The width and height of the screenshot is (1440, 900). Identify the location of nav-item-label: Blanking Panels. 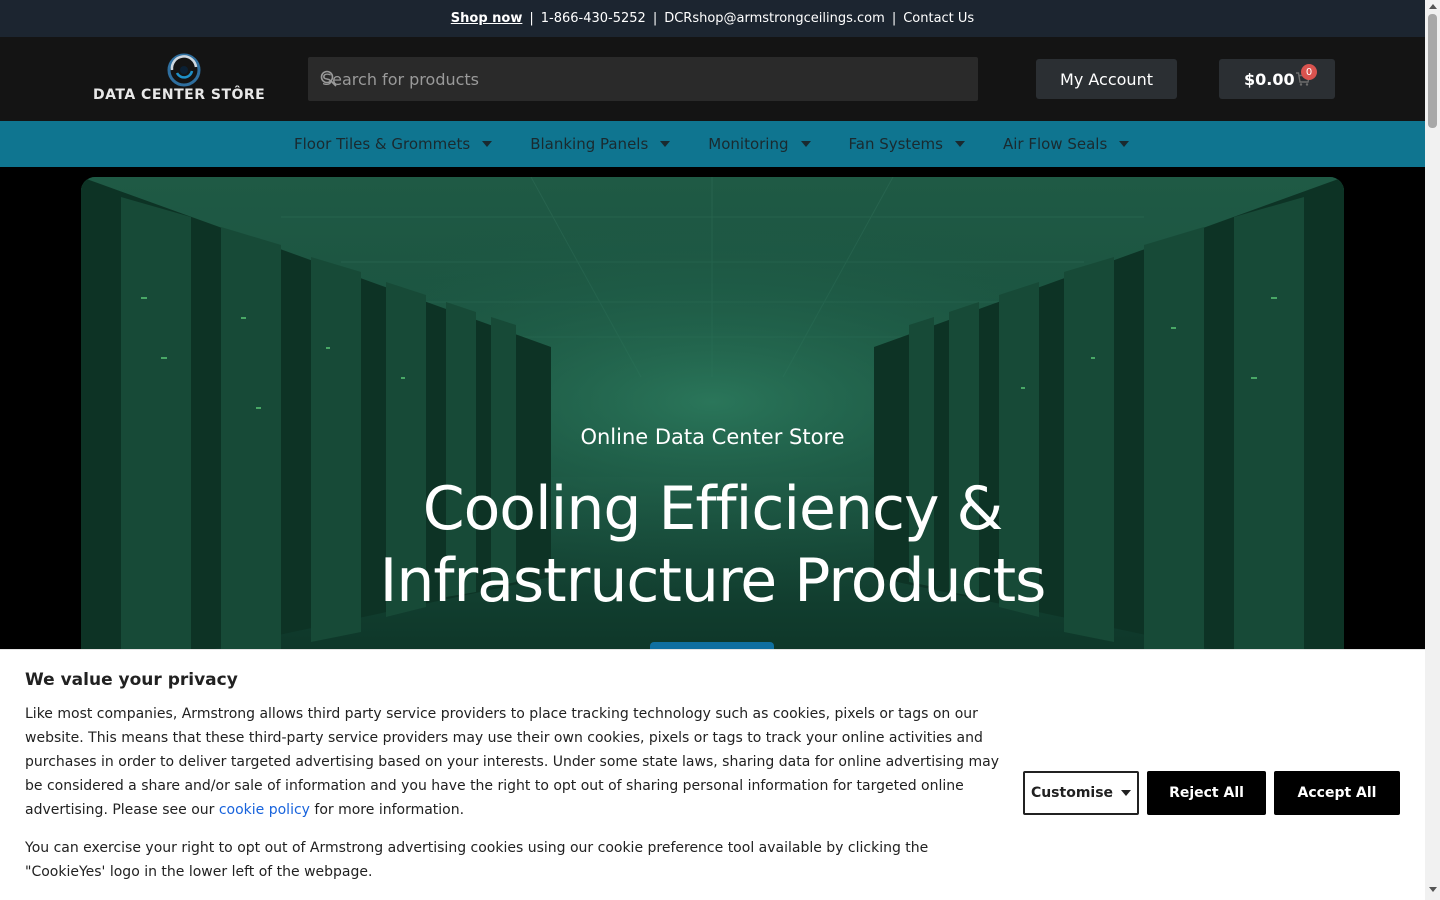
(589, 144).